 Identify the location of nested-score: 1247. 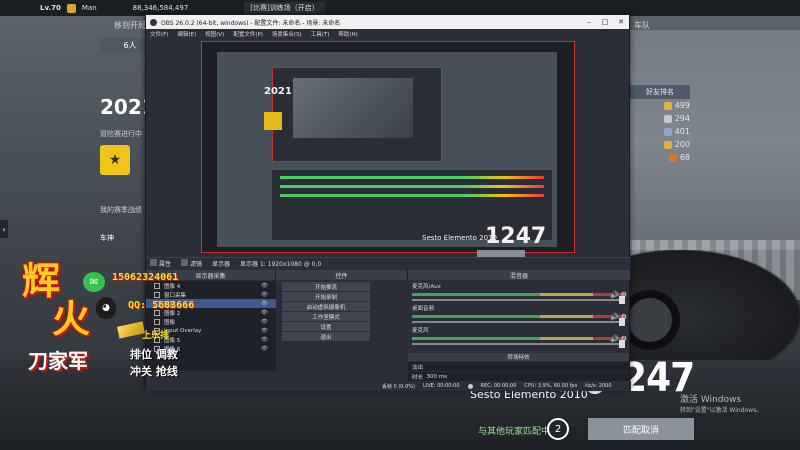
(516, 236).